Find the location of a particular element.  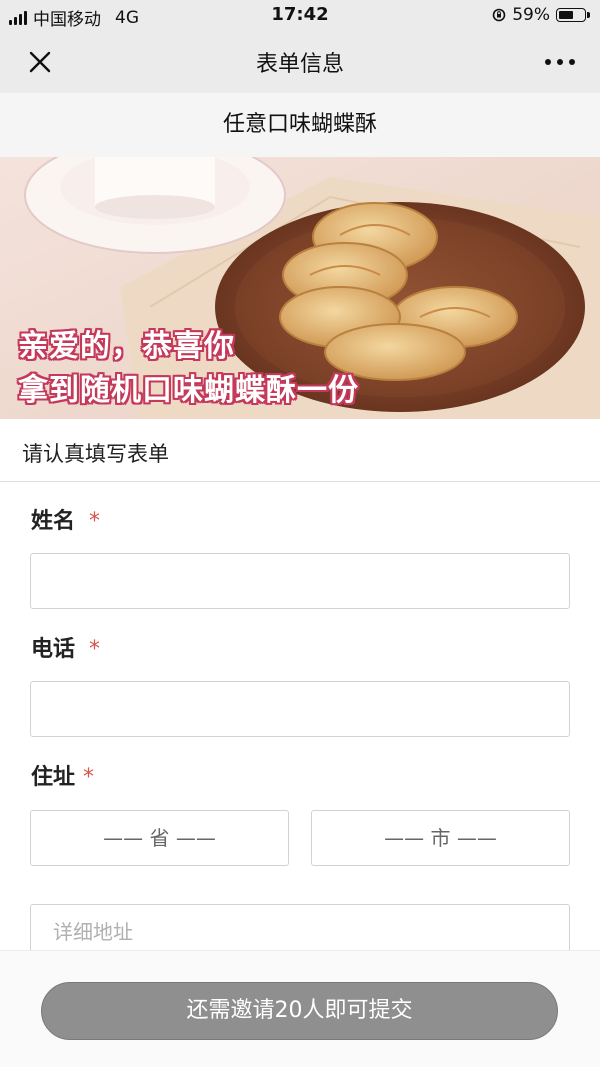

status-bar: 中国移动 4G 17:42 59% is located at coordinates (300, 15).